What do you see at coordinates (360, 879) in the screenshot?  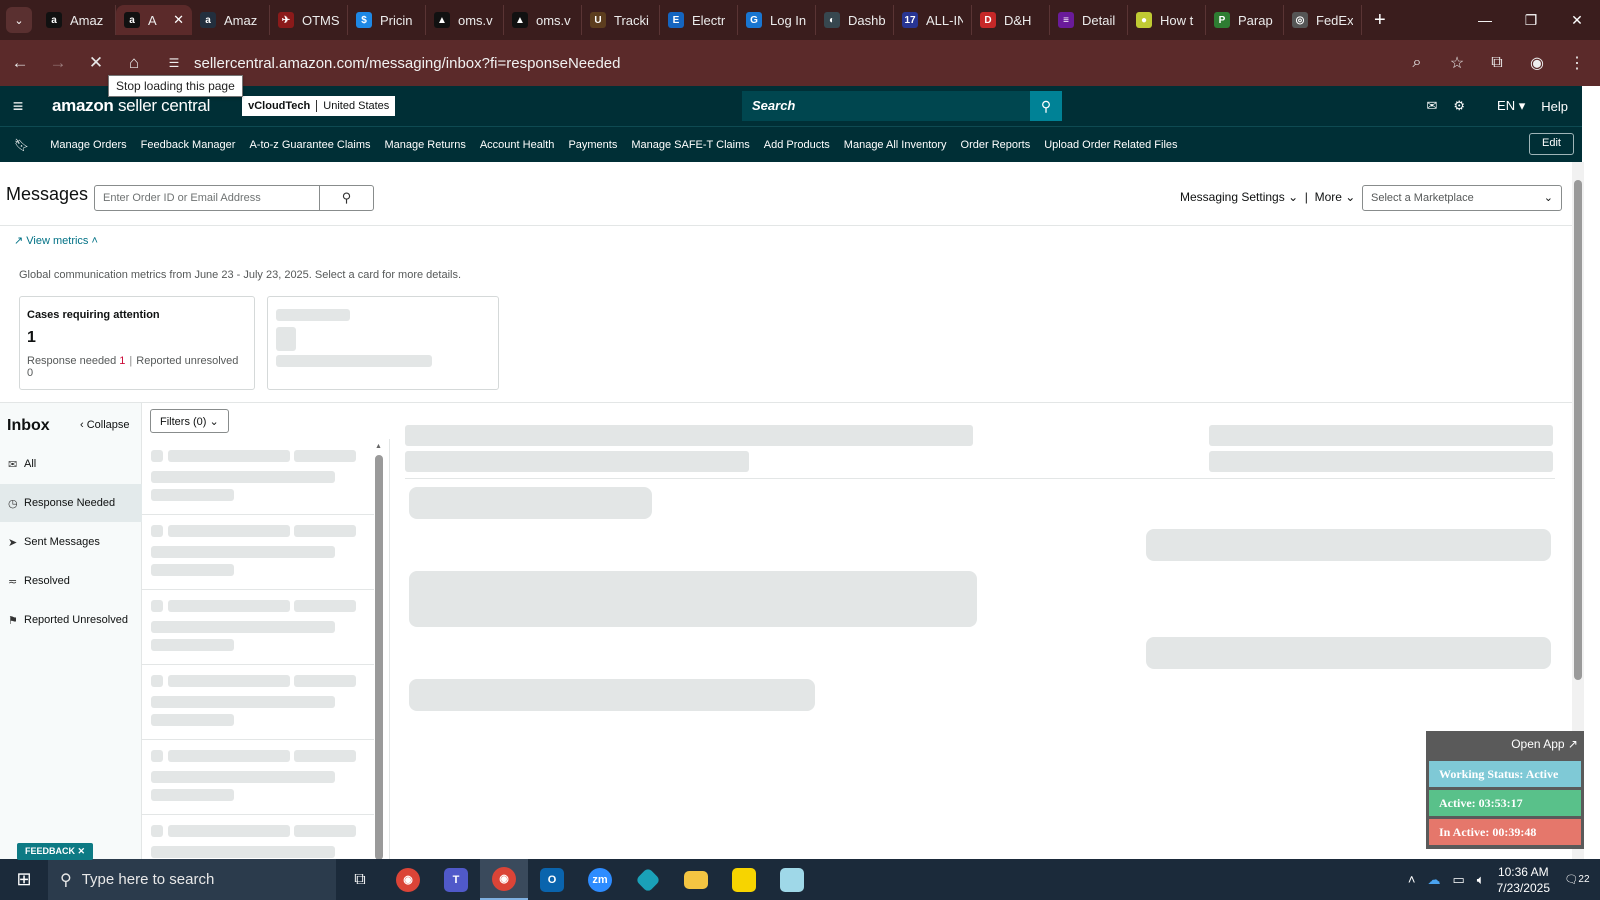 I see `task-view-icon: ⧉` at bounding box center [360, 879].